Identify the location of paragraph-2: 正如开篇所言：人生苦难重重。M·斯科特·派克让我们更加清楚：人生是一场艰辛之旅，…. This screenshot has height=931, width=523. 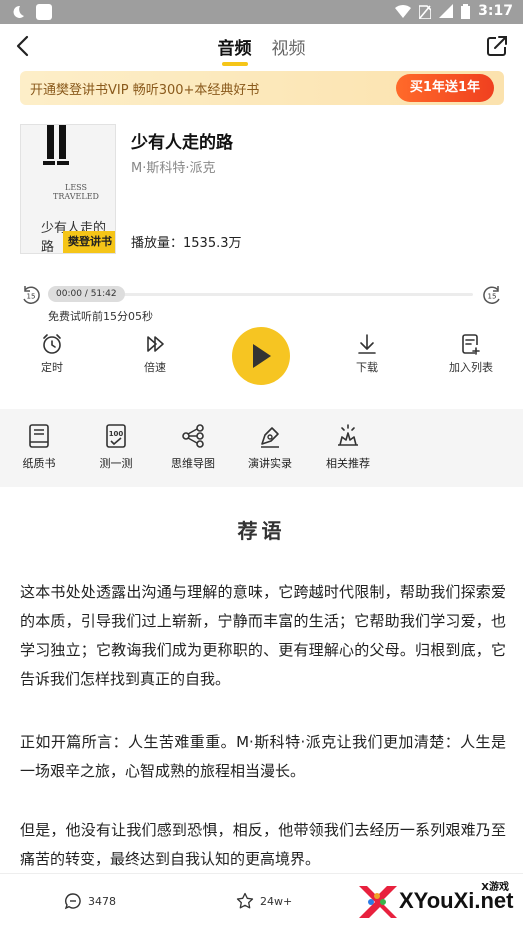
(263, 756).